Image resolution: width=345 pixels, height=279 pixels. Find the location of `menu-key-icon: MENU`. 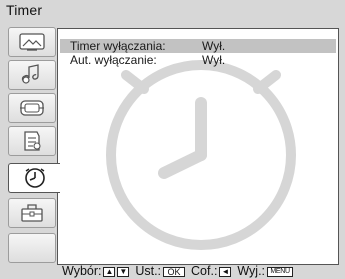

menu-key-icon: MENU is located at coordinates (280, 271).